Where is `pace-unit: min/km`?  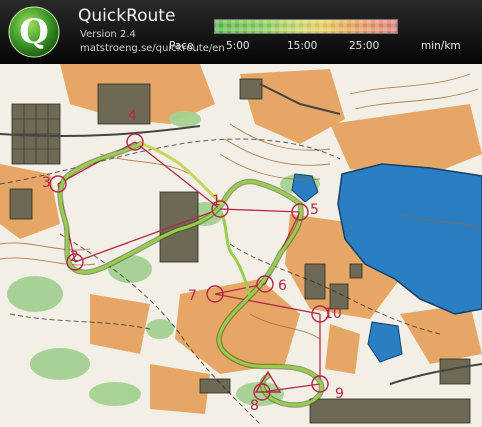
pace-unit: min/km is located at coordinates (441, 46).